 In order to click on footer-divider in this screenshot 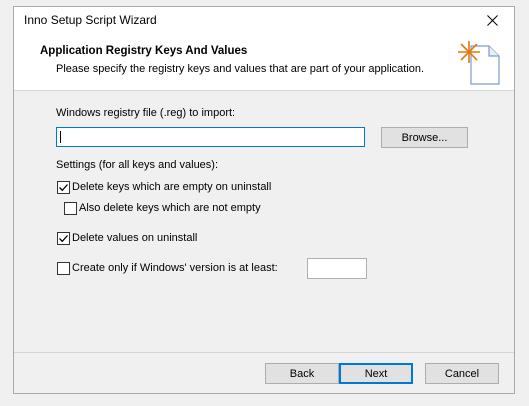, I will do `click(264, 352)`.